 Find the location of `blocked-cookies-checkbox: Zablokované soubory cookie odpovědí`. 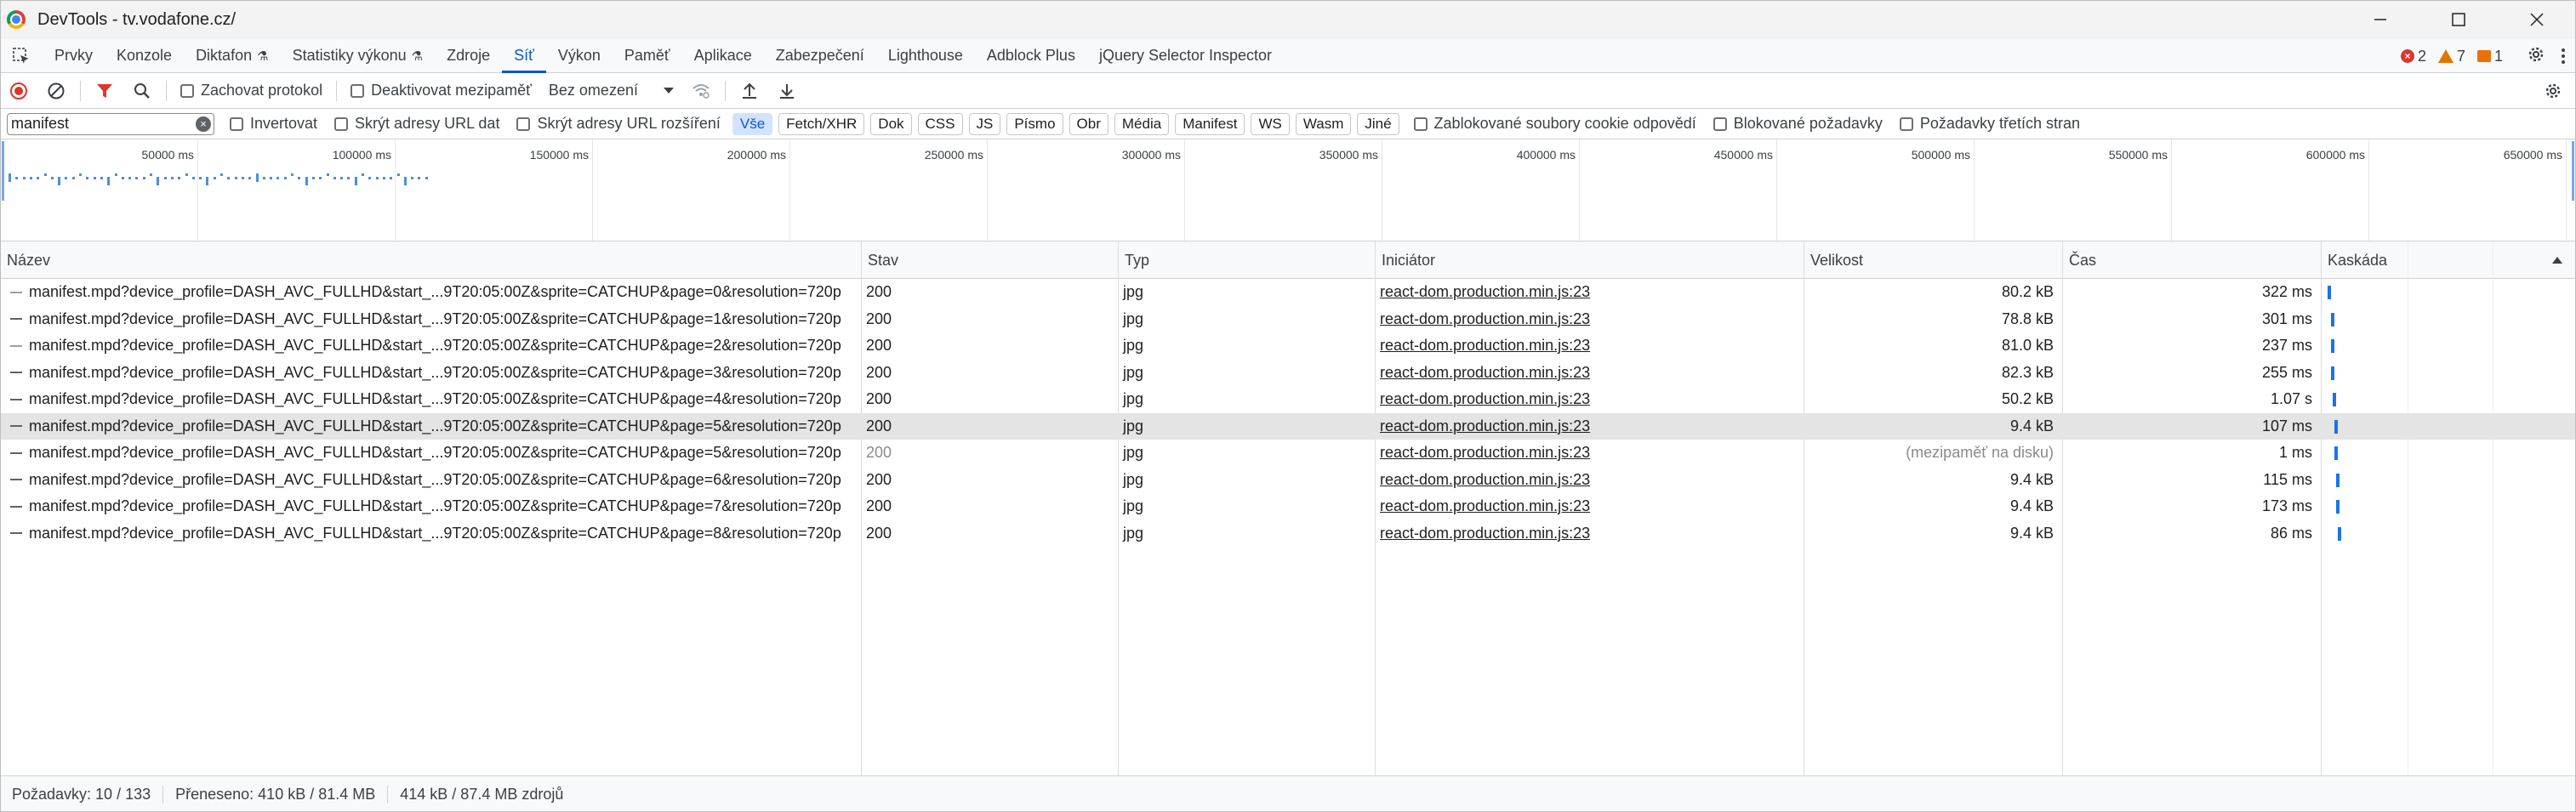

blocked-cookies-checkbox: Zablokované soubory cookie odpovědí is located at coordinates (1555, 124).